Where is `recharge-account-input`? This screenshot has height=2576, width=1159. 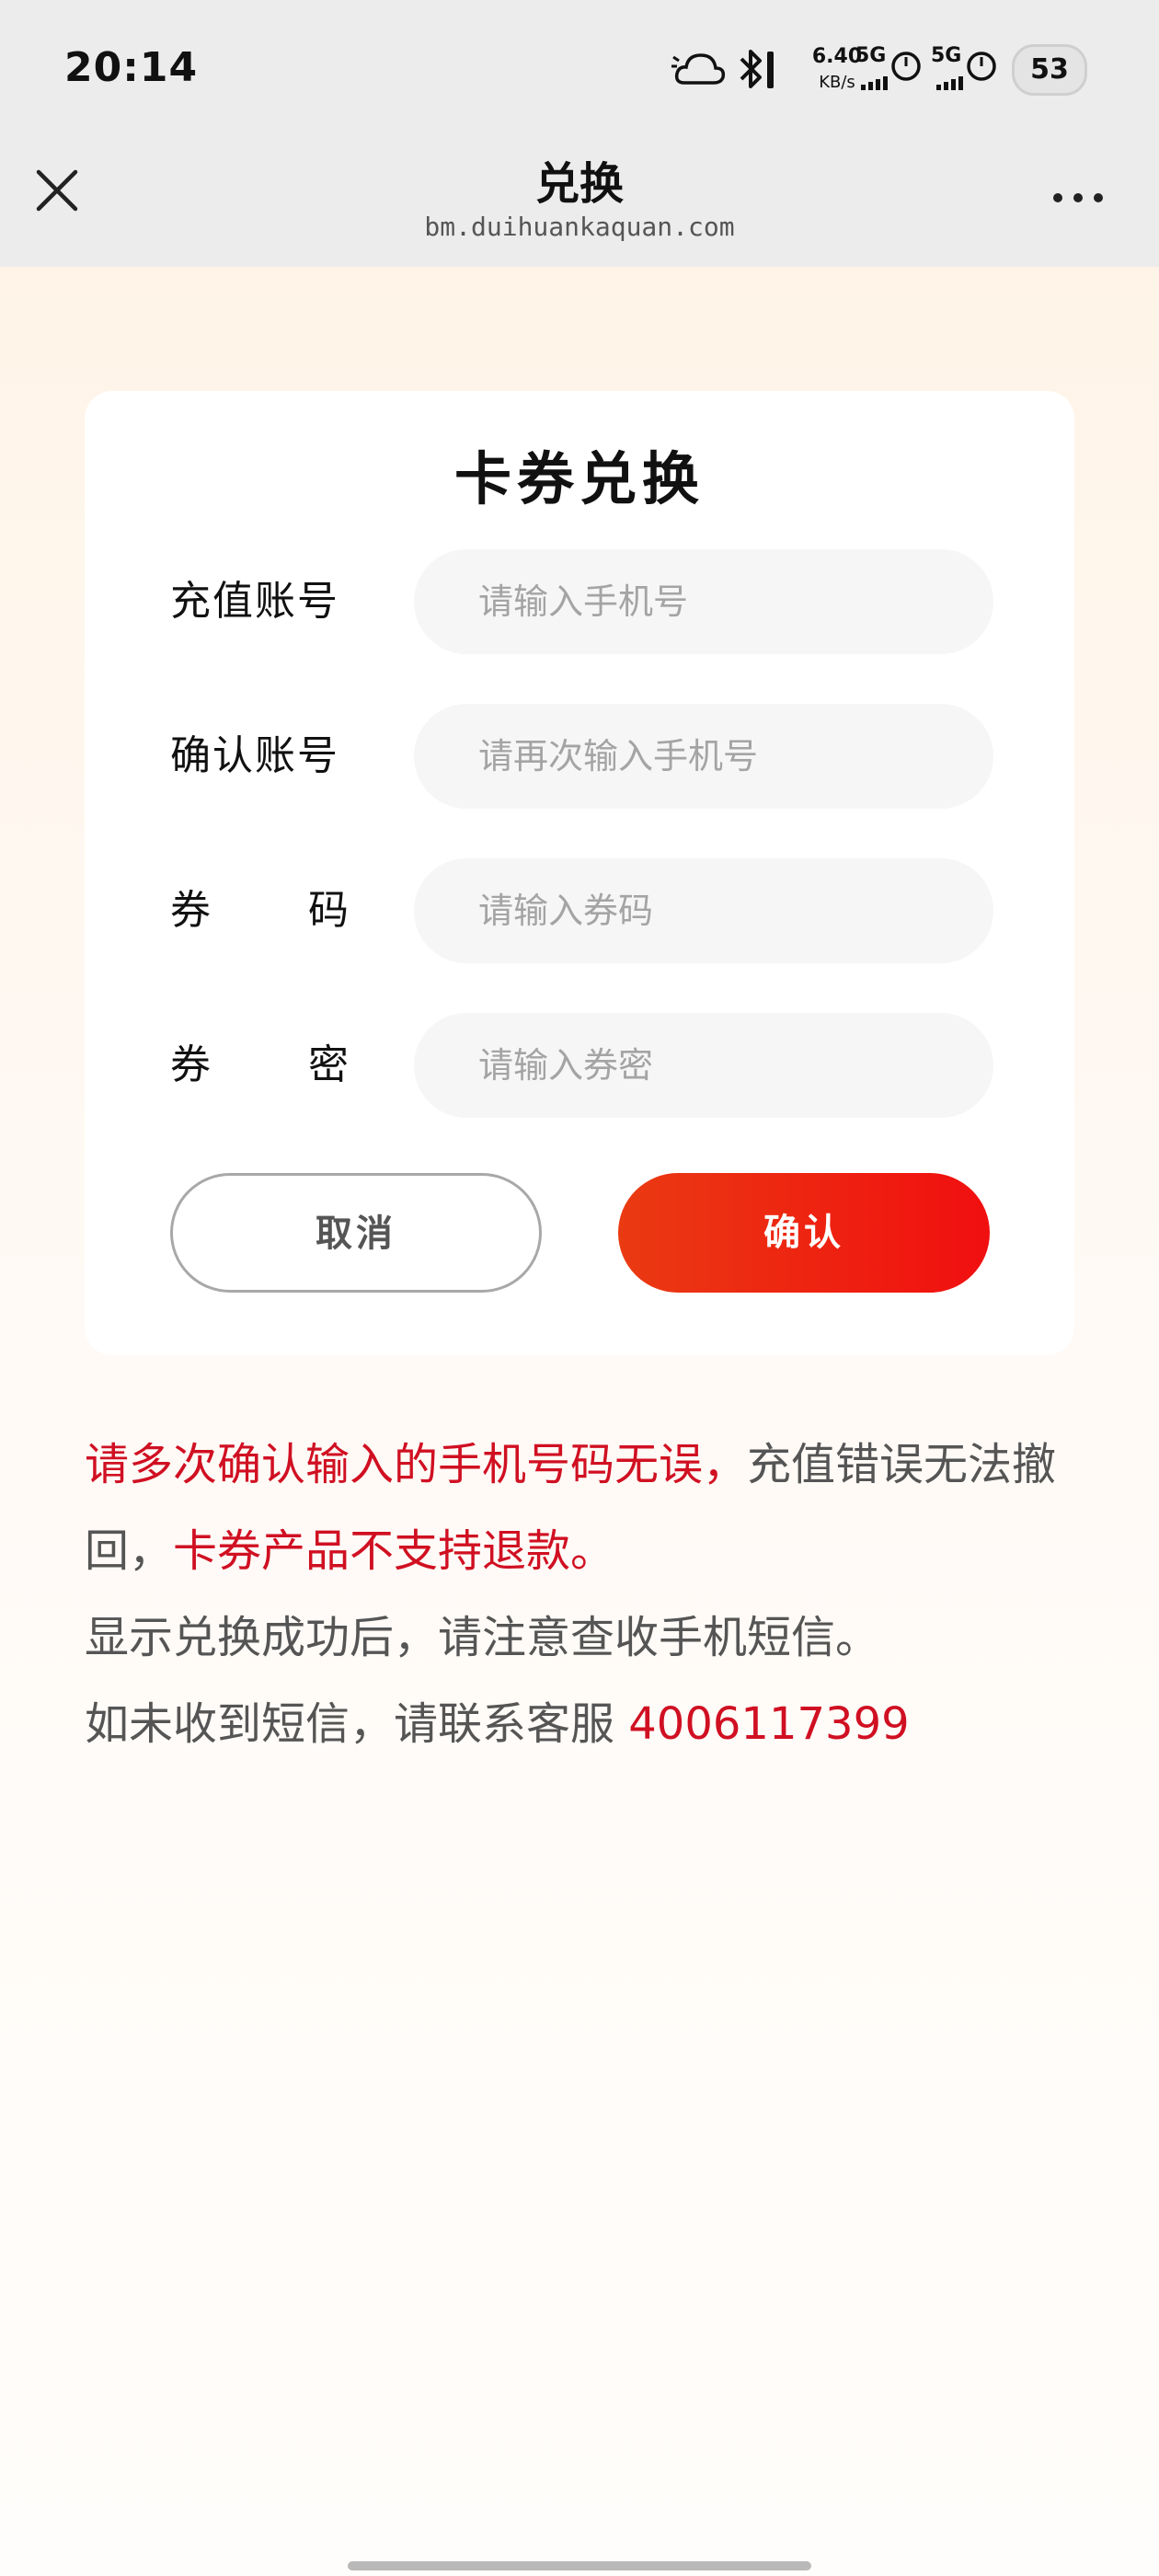
recharge-account-input is located at coordinates (703, 601).